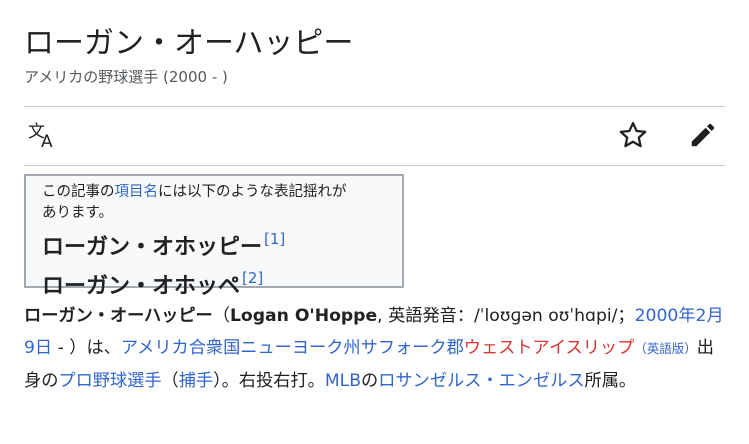  Describe the element at coordinates (180, 348) in the screenshot. I see `country-link: アメリカ合衆国` at that location.